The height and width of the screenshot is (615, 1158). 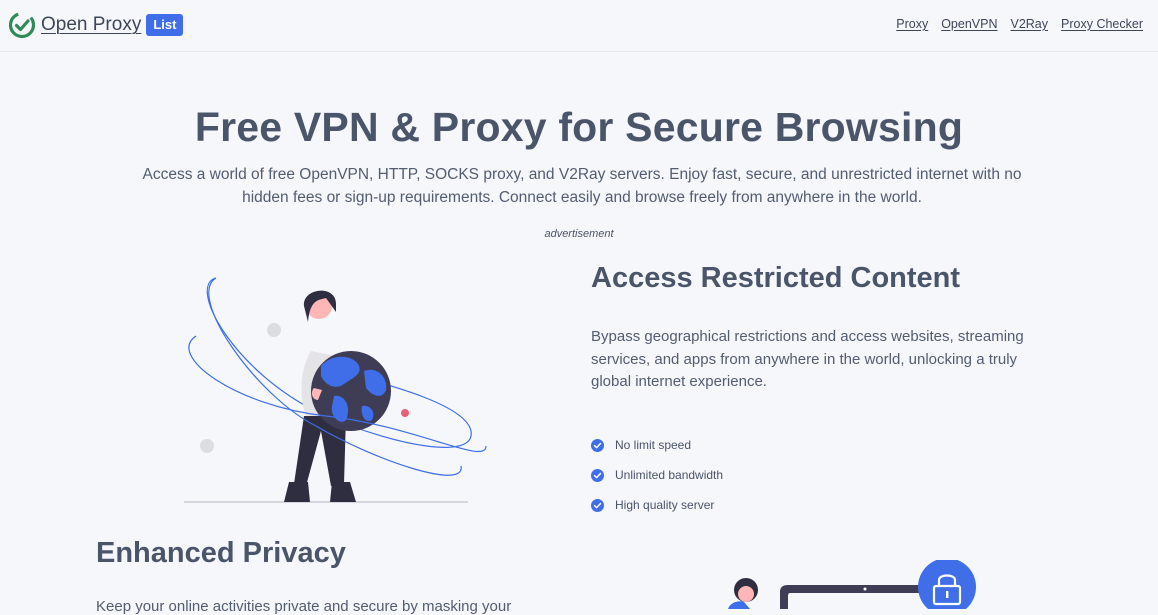 I want to click on nav-link-openvpn: OpenVPN, so click(x=969, y=24).